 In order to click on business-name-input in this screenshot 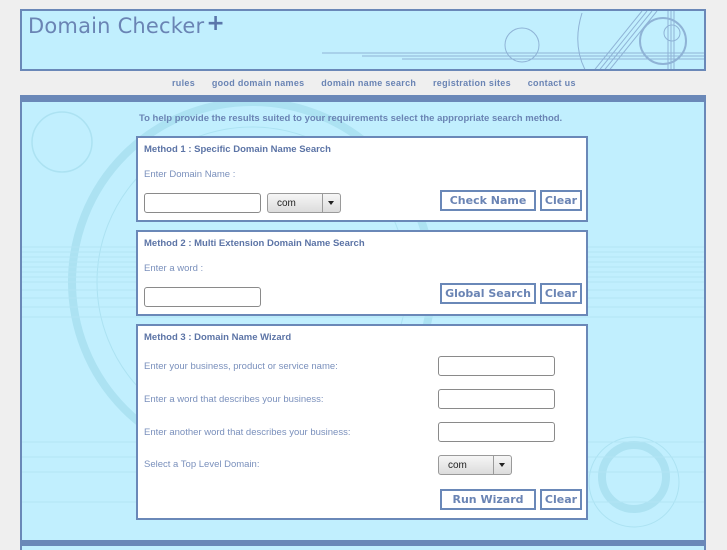, I will do `click(496, 366)`.